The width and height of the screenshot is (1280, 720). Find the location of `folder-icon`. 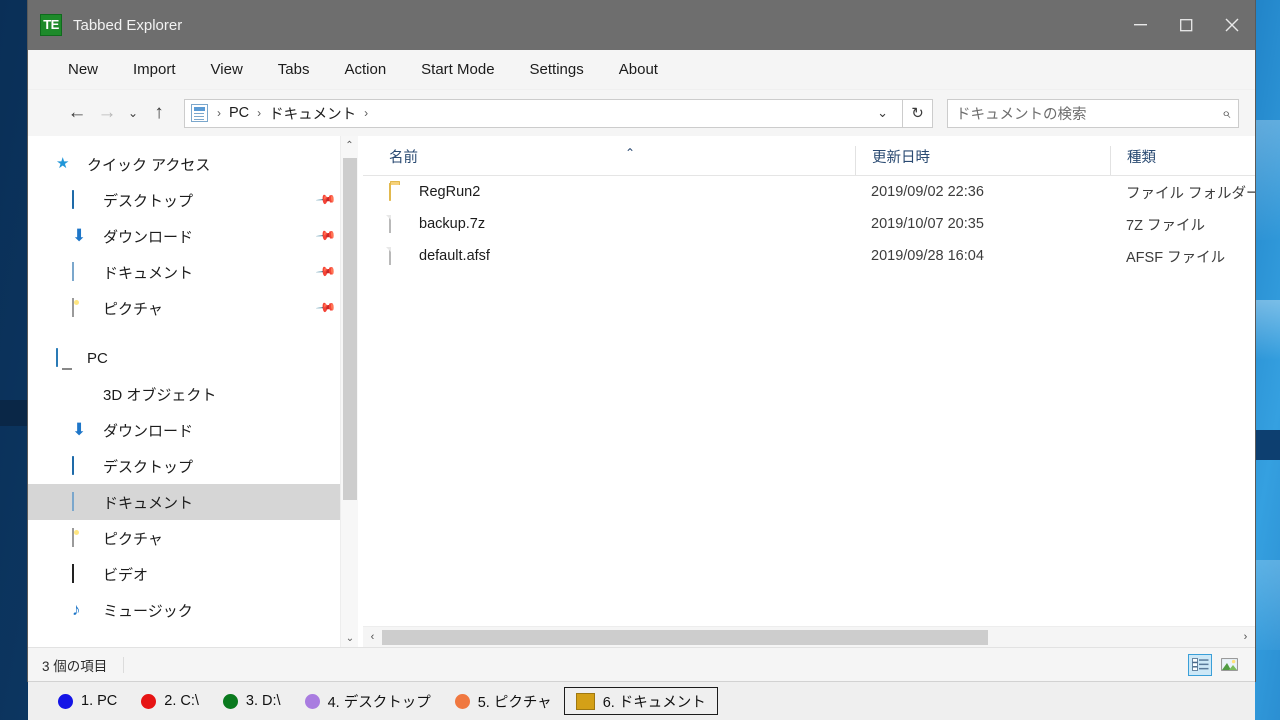

folder-icon is located at coordinates (397, 192).